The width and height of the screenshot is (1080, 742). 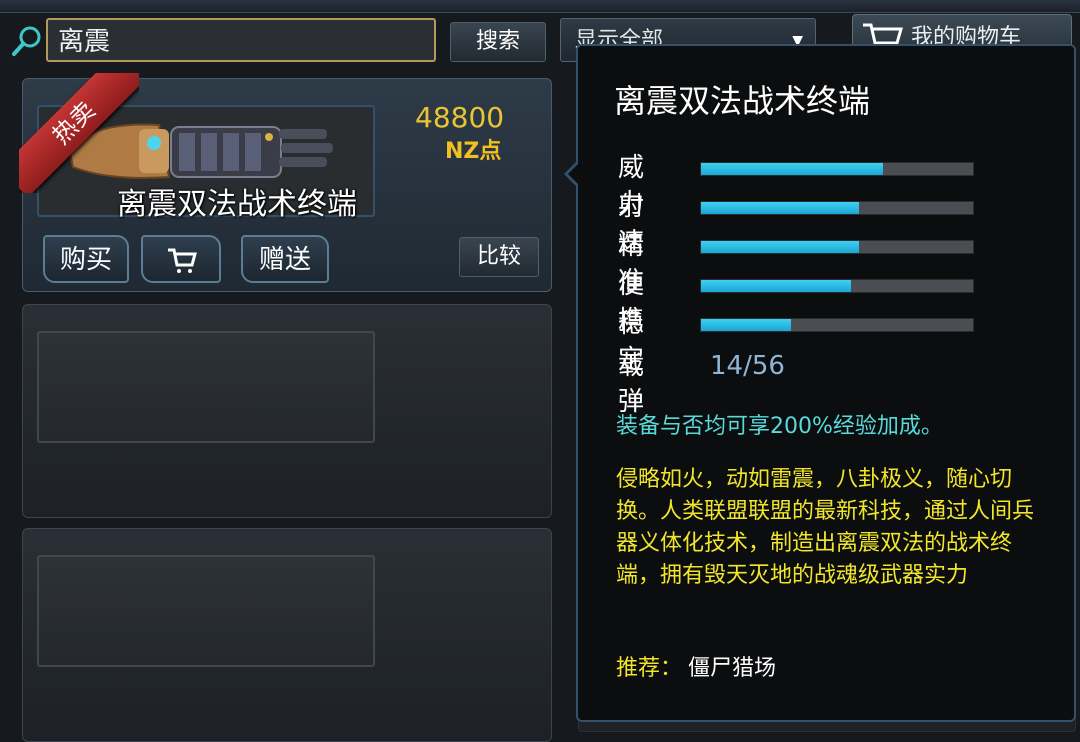 I want to click on item-price: 48800, so click(x=460, y=117).